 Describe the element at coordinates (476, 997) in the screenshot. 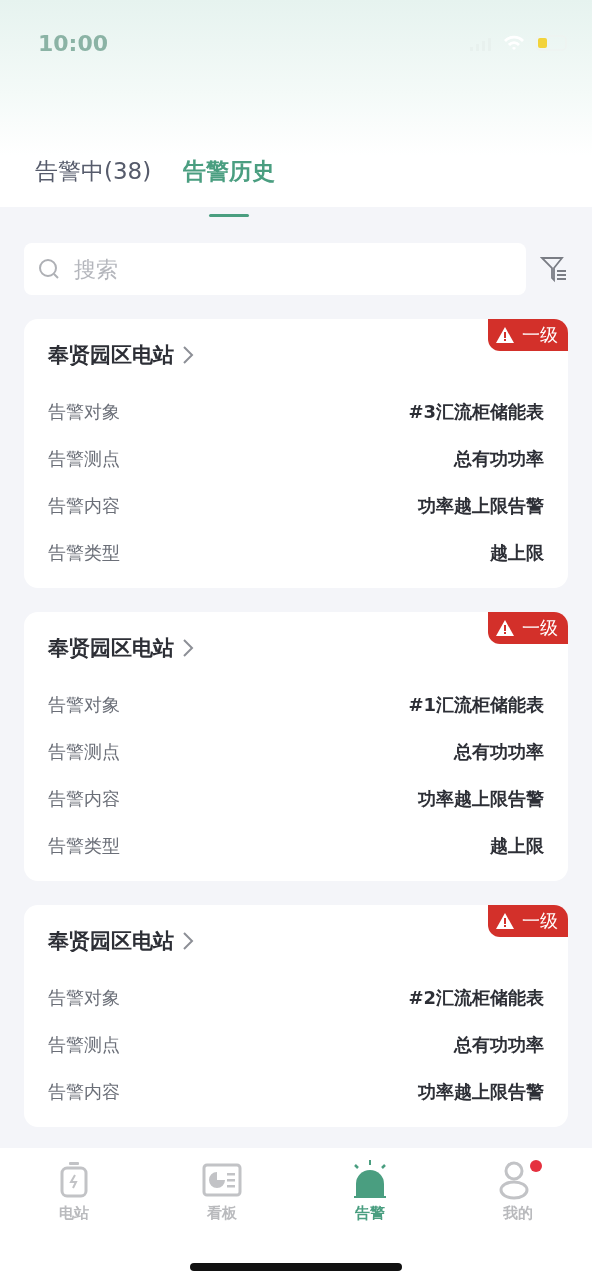

I see `field-value: #2汇流柜储能表` at that location.